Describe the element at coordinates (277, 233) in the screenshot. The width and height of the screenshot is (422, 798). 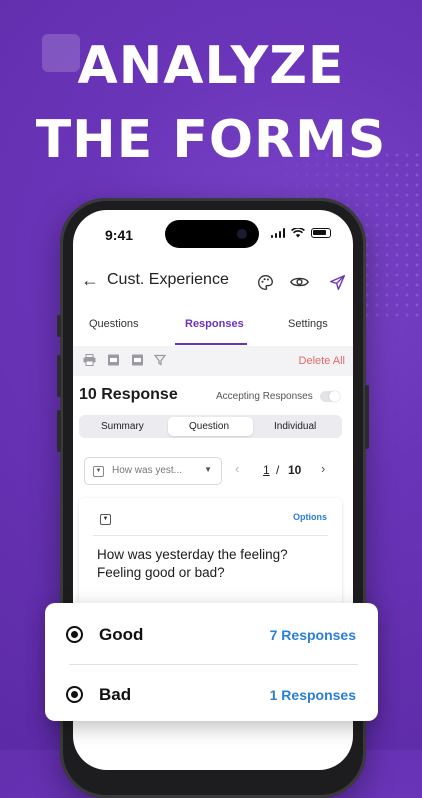
I see `cellular-signal-icon` at that location.